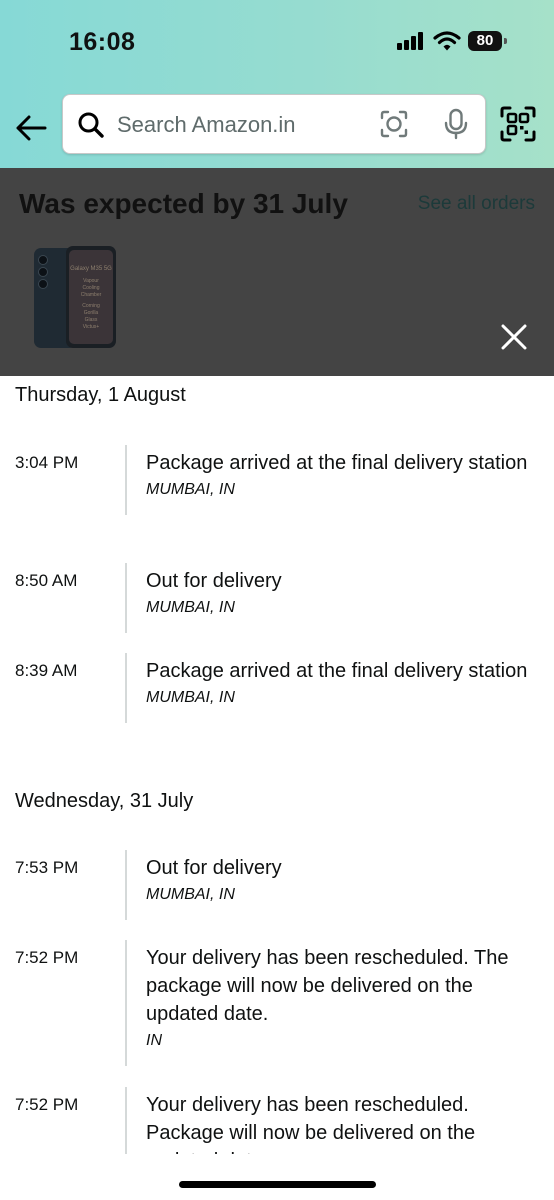 Image resolution: width=554 pixels, height=1200 pixels. I want to click on camera-lens-icon, so click(394, 126).